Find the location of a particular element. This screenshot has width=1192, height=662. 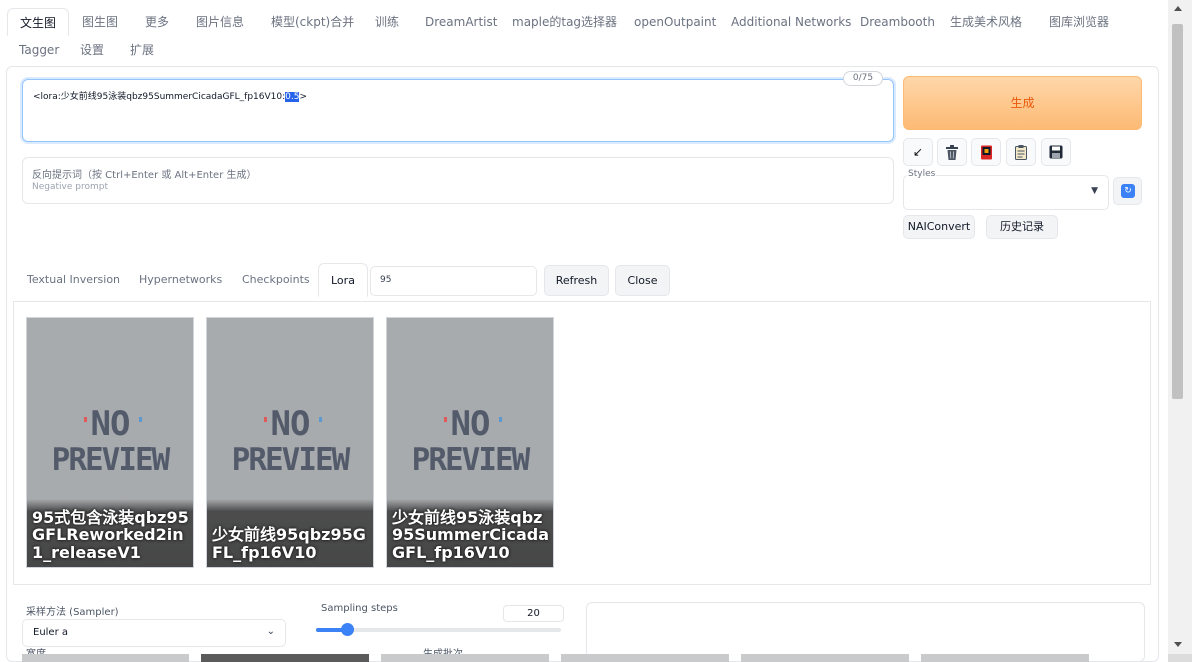

lora-card-title: 95式包含泳装qbz95GFLReworked2in1_releaseV1 is located at coordinates (110, 534).